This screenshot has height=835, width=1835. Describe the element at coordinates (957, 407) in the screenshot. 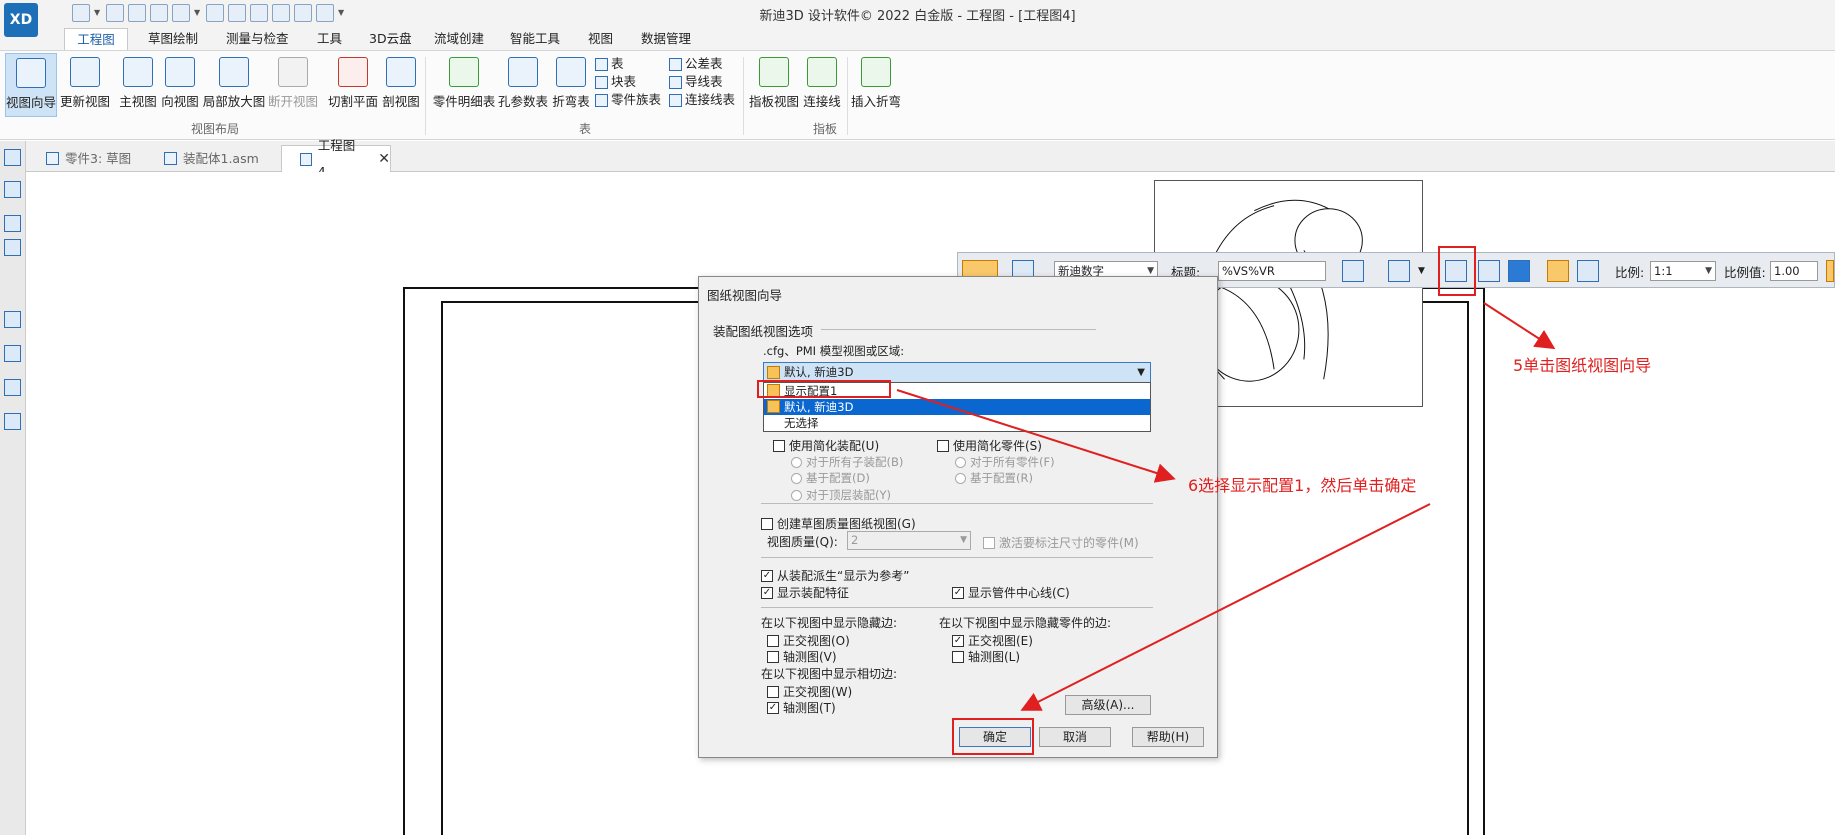

I see `dropdown-item-default: 默认, 新迪3D` at that location.